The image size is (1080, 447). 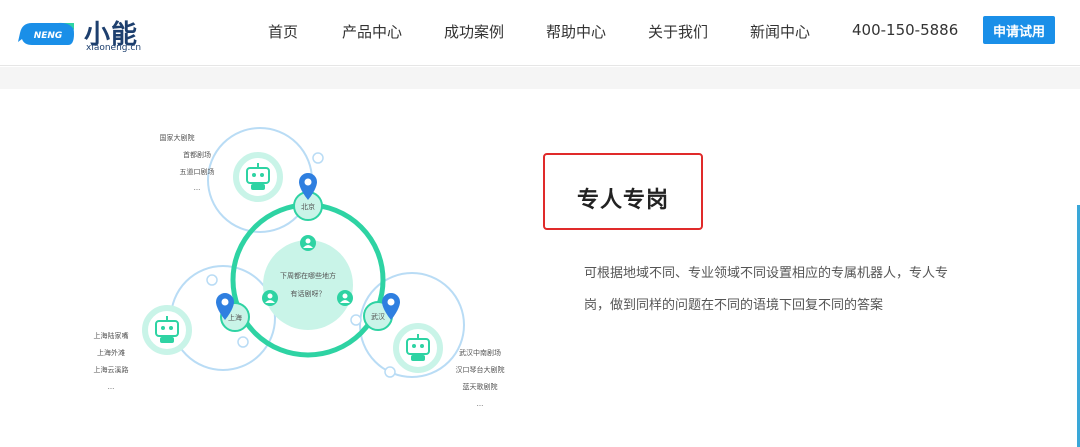 I want to click on city-label-beijing: 北京, so click(x=308, y=206).